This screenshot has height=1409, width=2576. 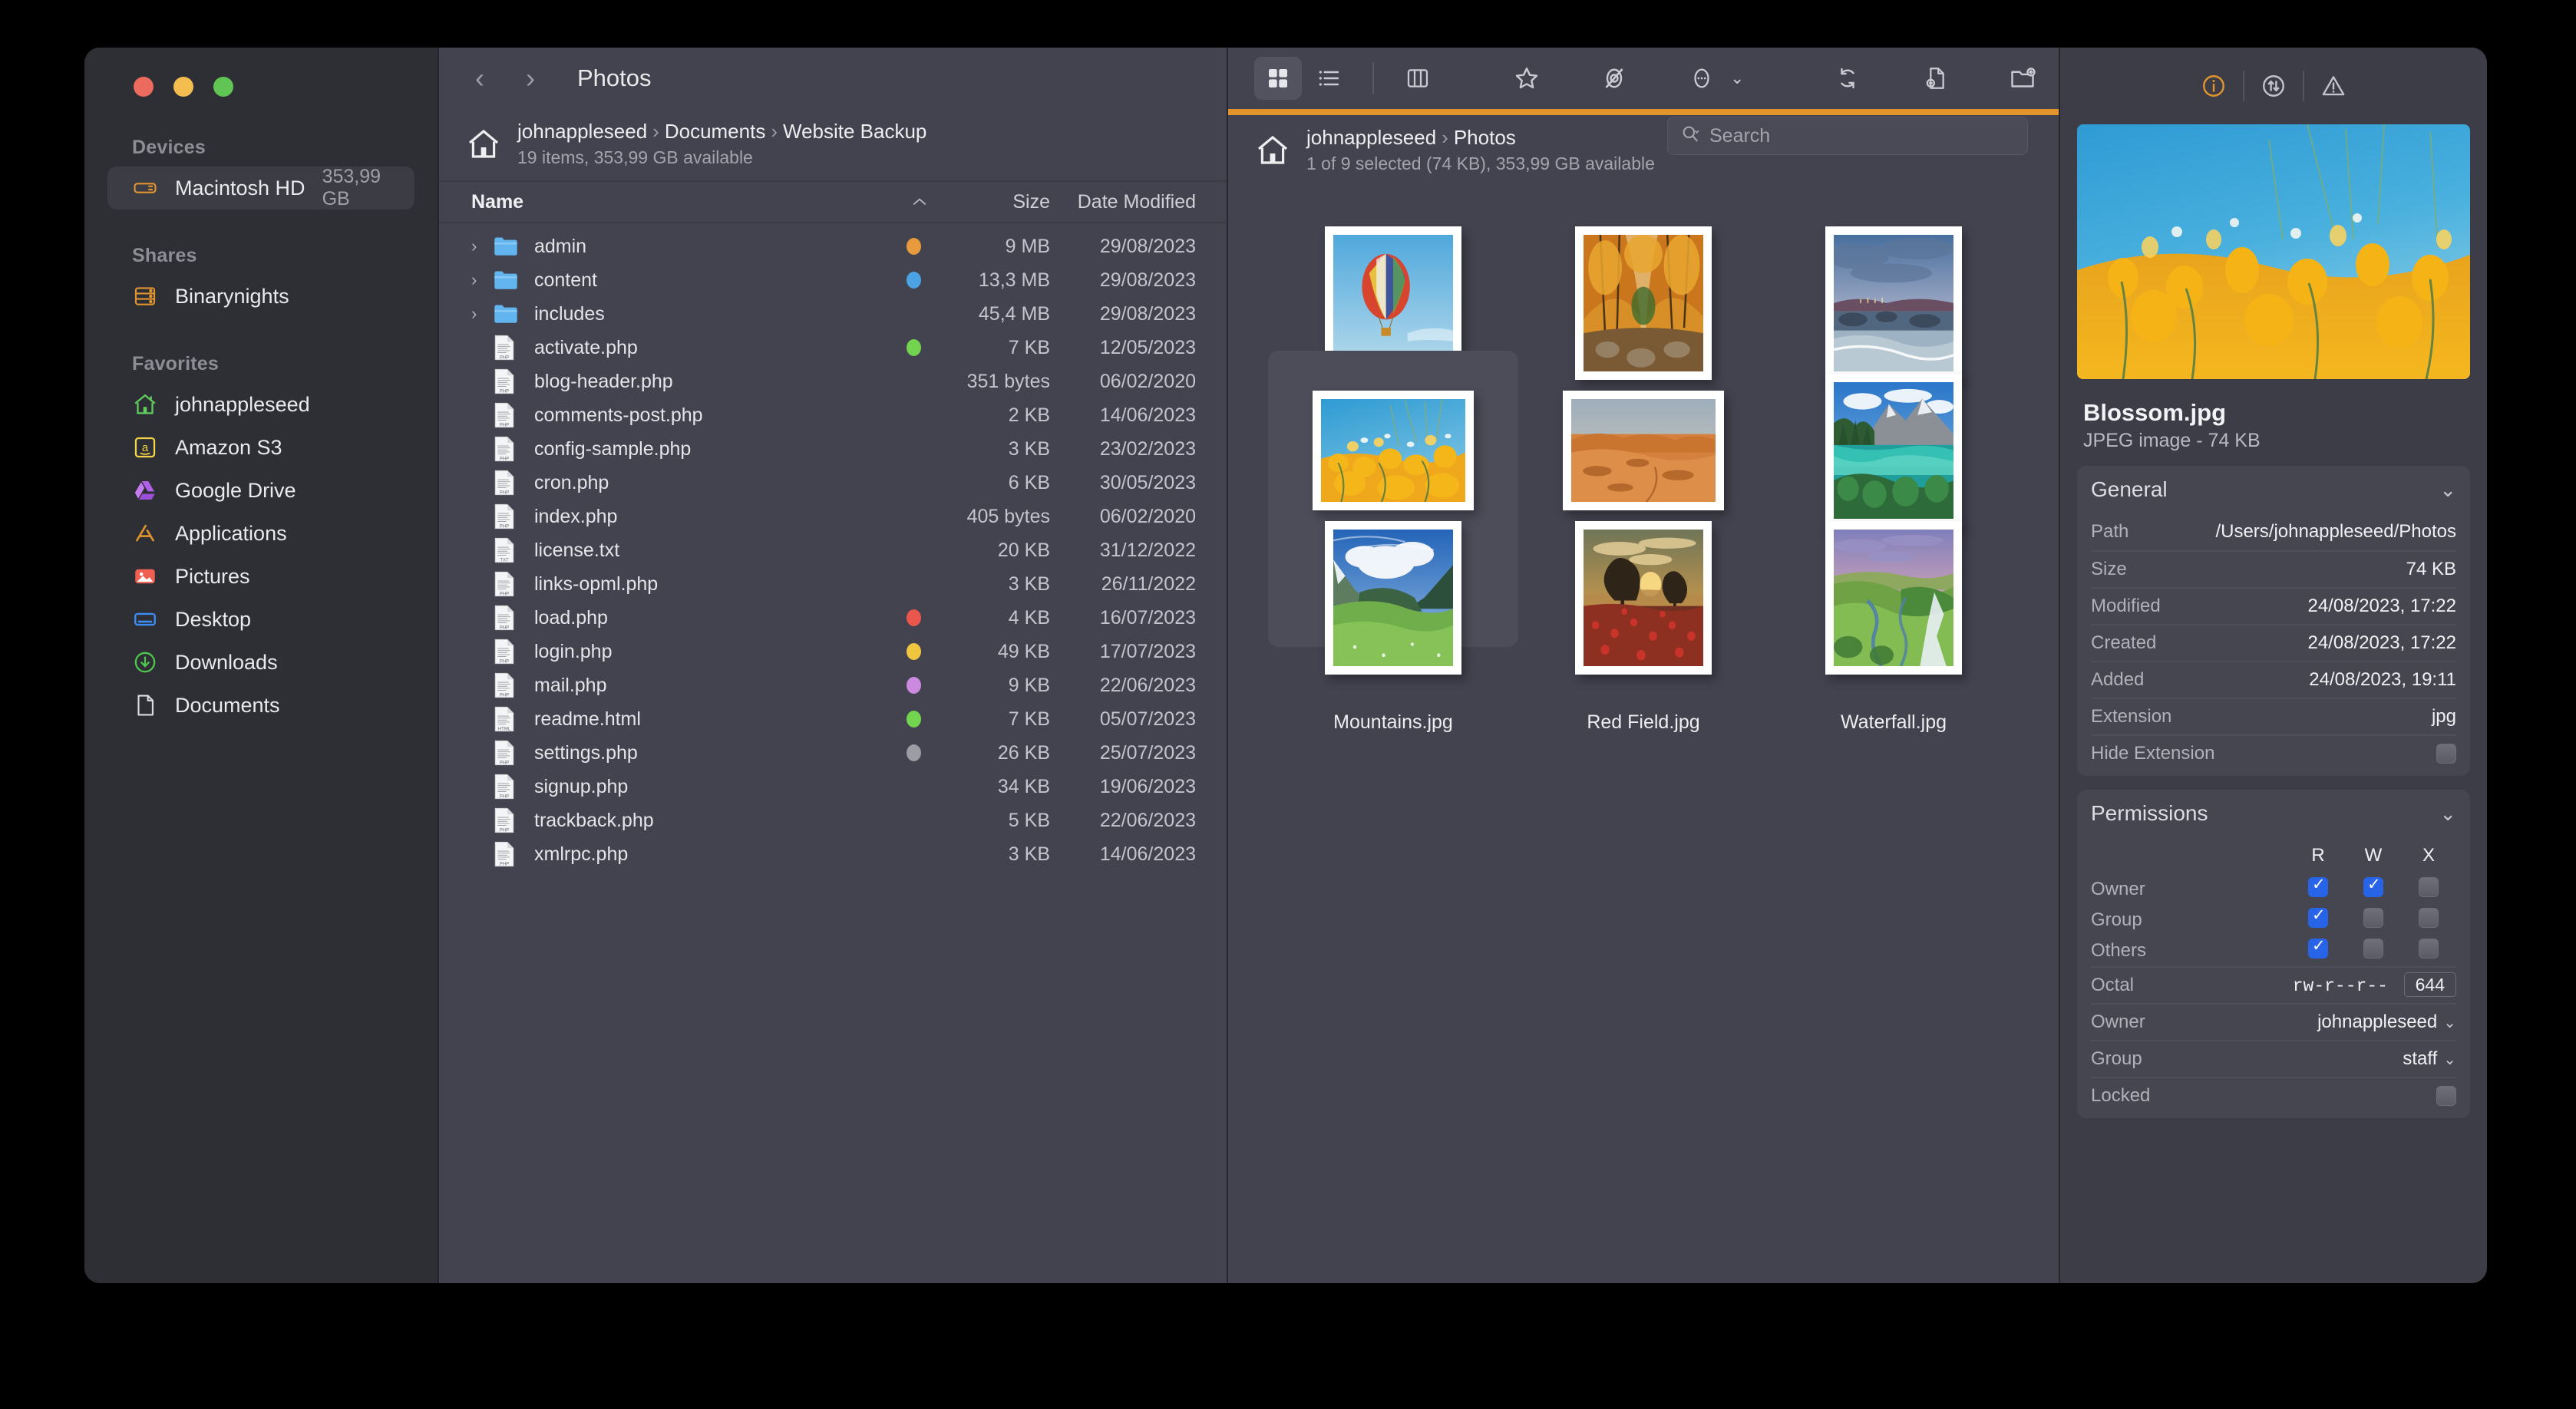 What do you see at coordinates (2333, 85) in the screenshot?
I see `alerts-tab` at bounding box center [2333, 85].